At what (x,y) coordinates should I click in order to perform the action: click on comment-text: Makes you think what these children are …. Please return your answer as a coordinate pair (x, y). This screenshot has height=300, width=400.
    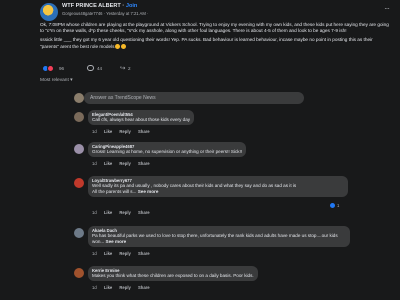
    Looking at the image, I should click on (173, 275).